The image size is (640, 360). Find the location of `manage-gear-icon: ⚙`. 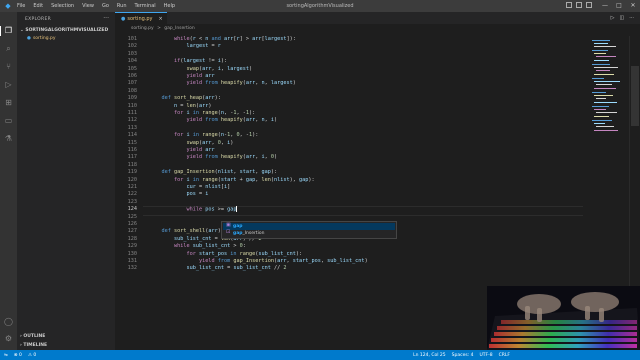

manage-gear-icon: ⚙ is located at coordinates (8, 338).